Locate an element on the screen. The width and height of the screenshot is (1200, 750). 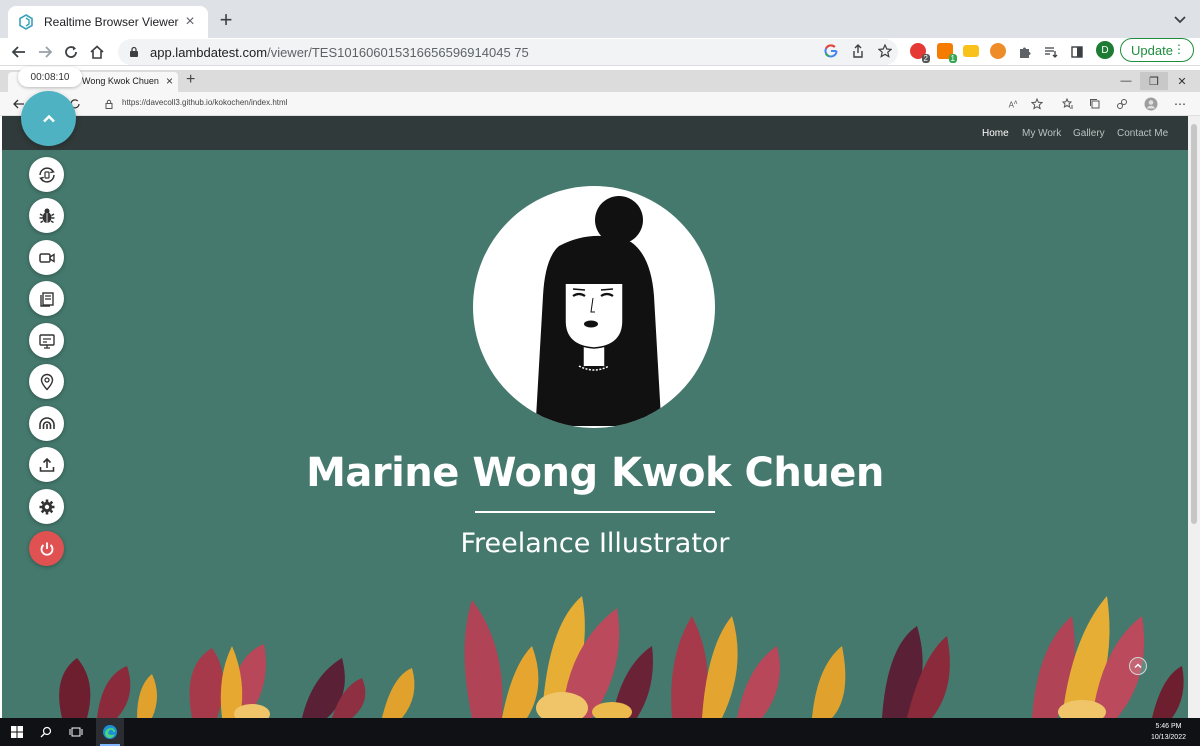
network-throttle-button is located at coordinates (46, 423).